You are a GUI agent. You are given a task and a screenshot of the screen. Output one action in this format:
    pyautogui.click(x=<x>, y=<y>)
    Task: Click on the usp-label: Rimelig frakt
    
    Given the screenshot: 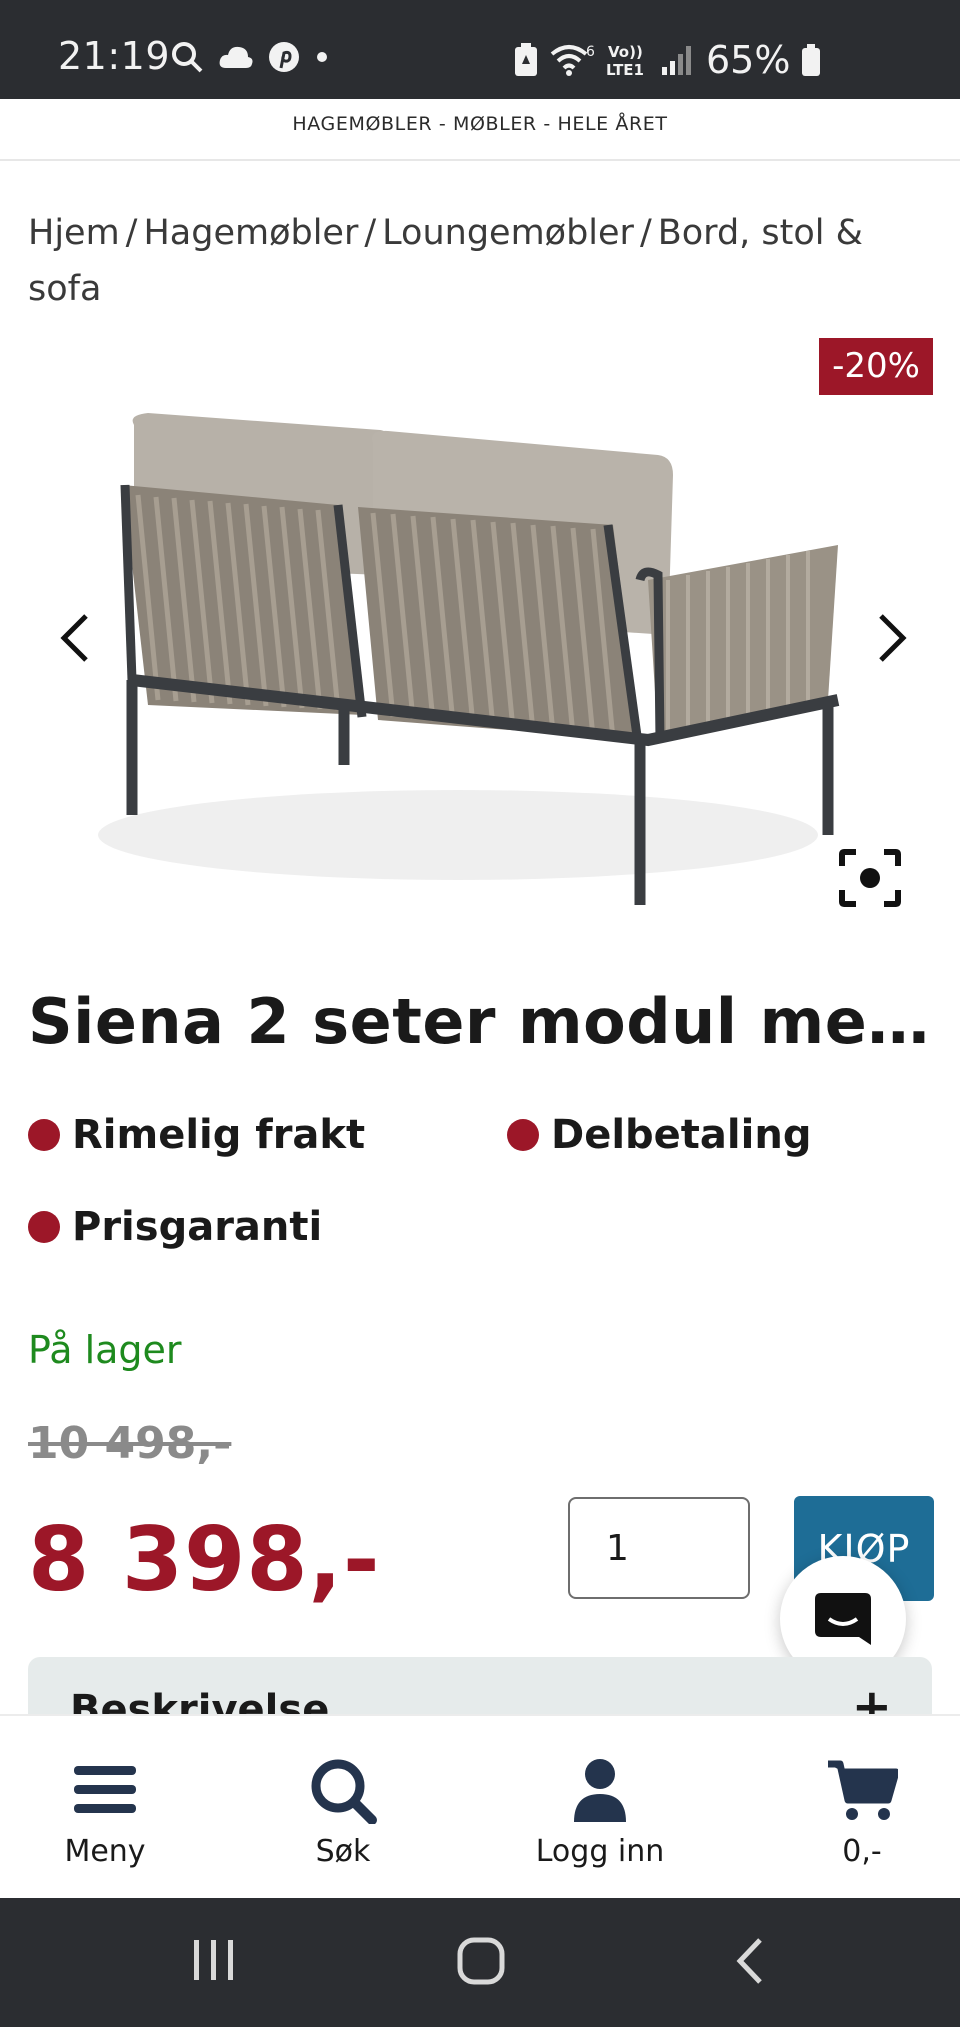 What is the action you would take?
    pyautogui.click(x=219, y=1135)
    